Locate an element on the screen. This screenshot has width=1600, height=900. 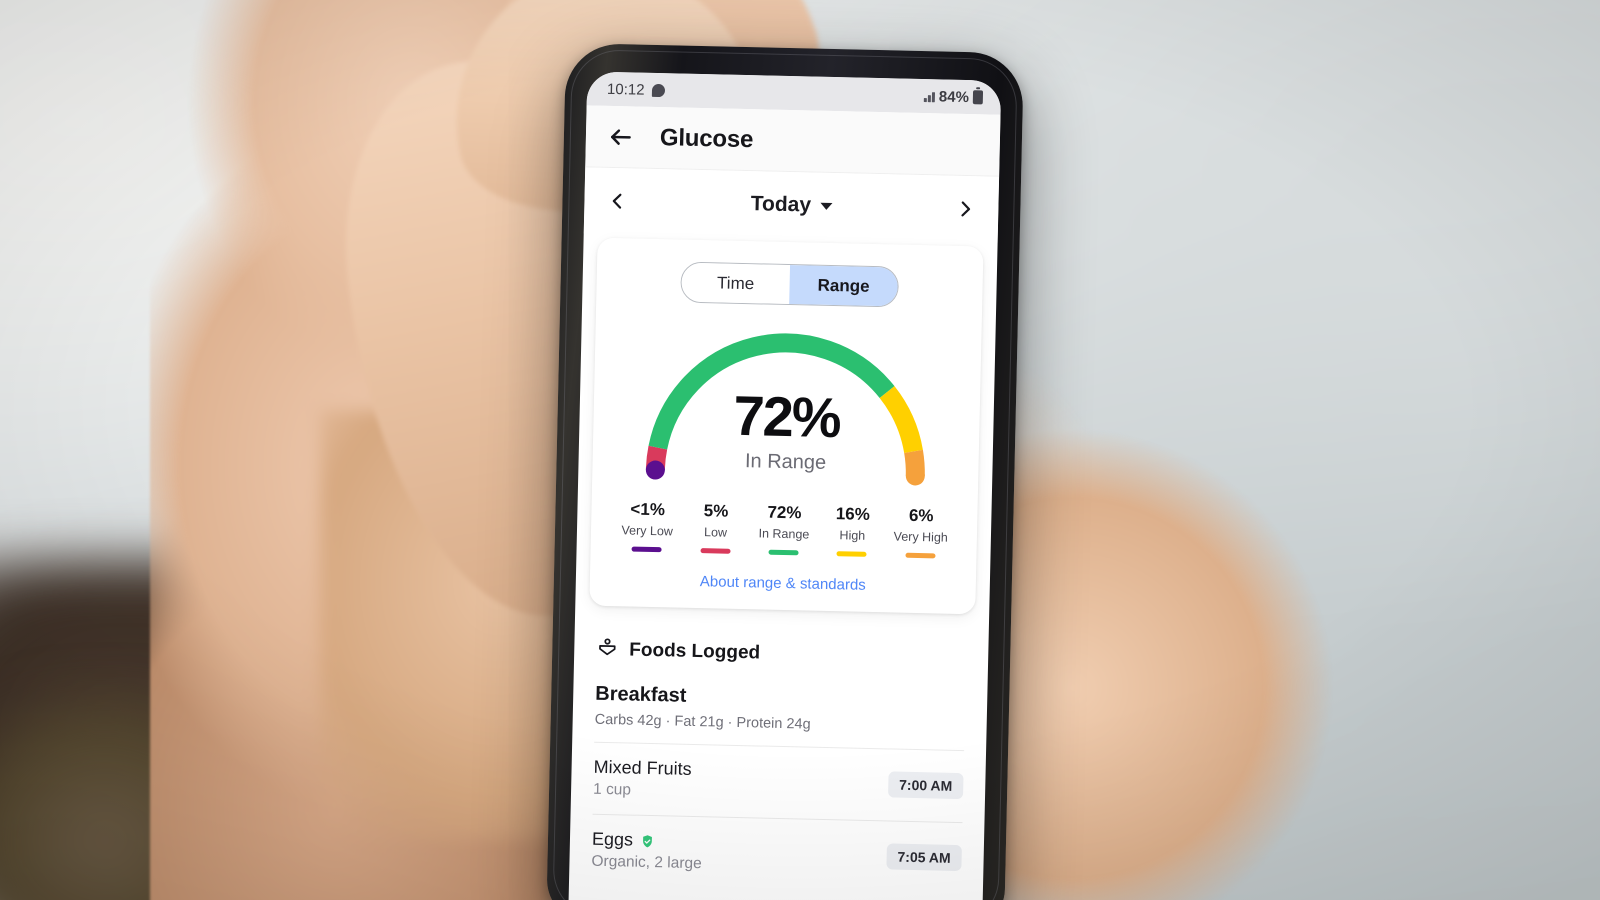
stat-low: 5% Low is located at coordinates (716, 528).